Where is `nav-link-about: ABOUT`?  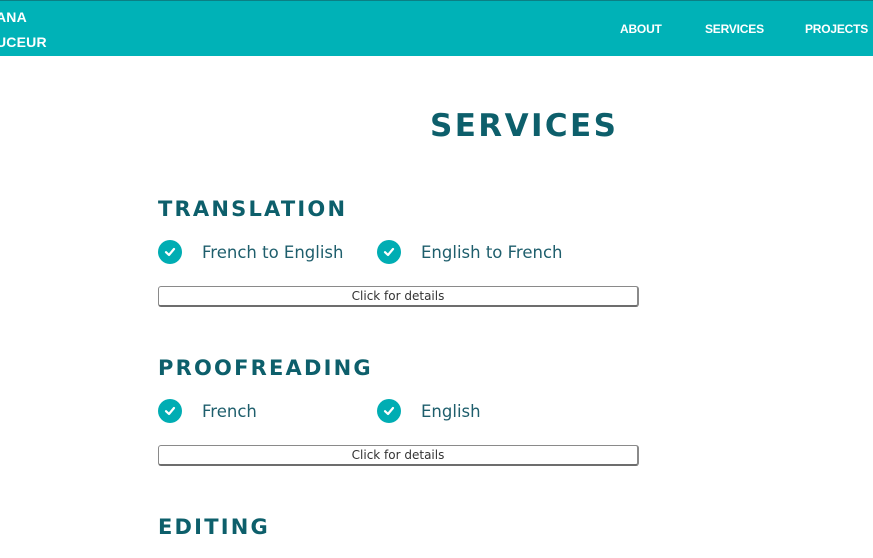
nav-link-about: ABOUT is located at coordinates (641, 29).